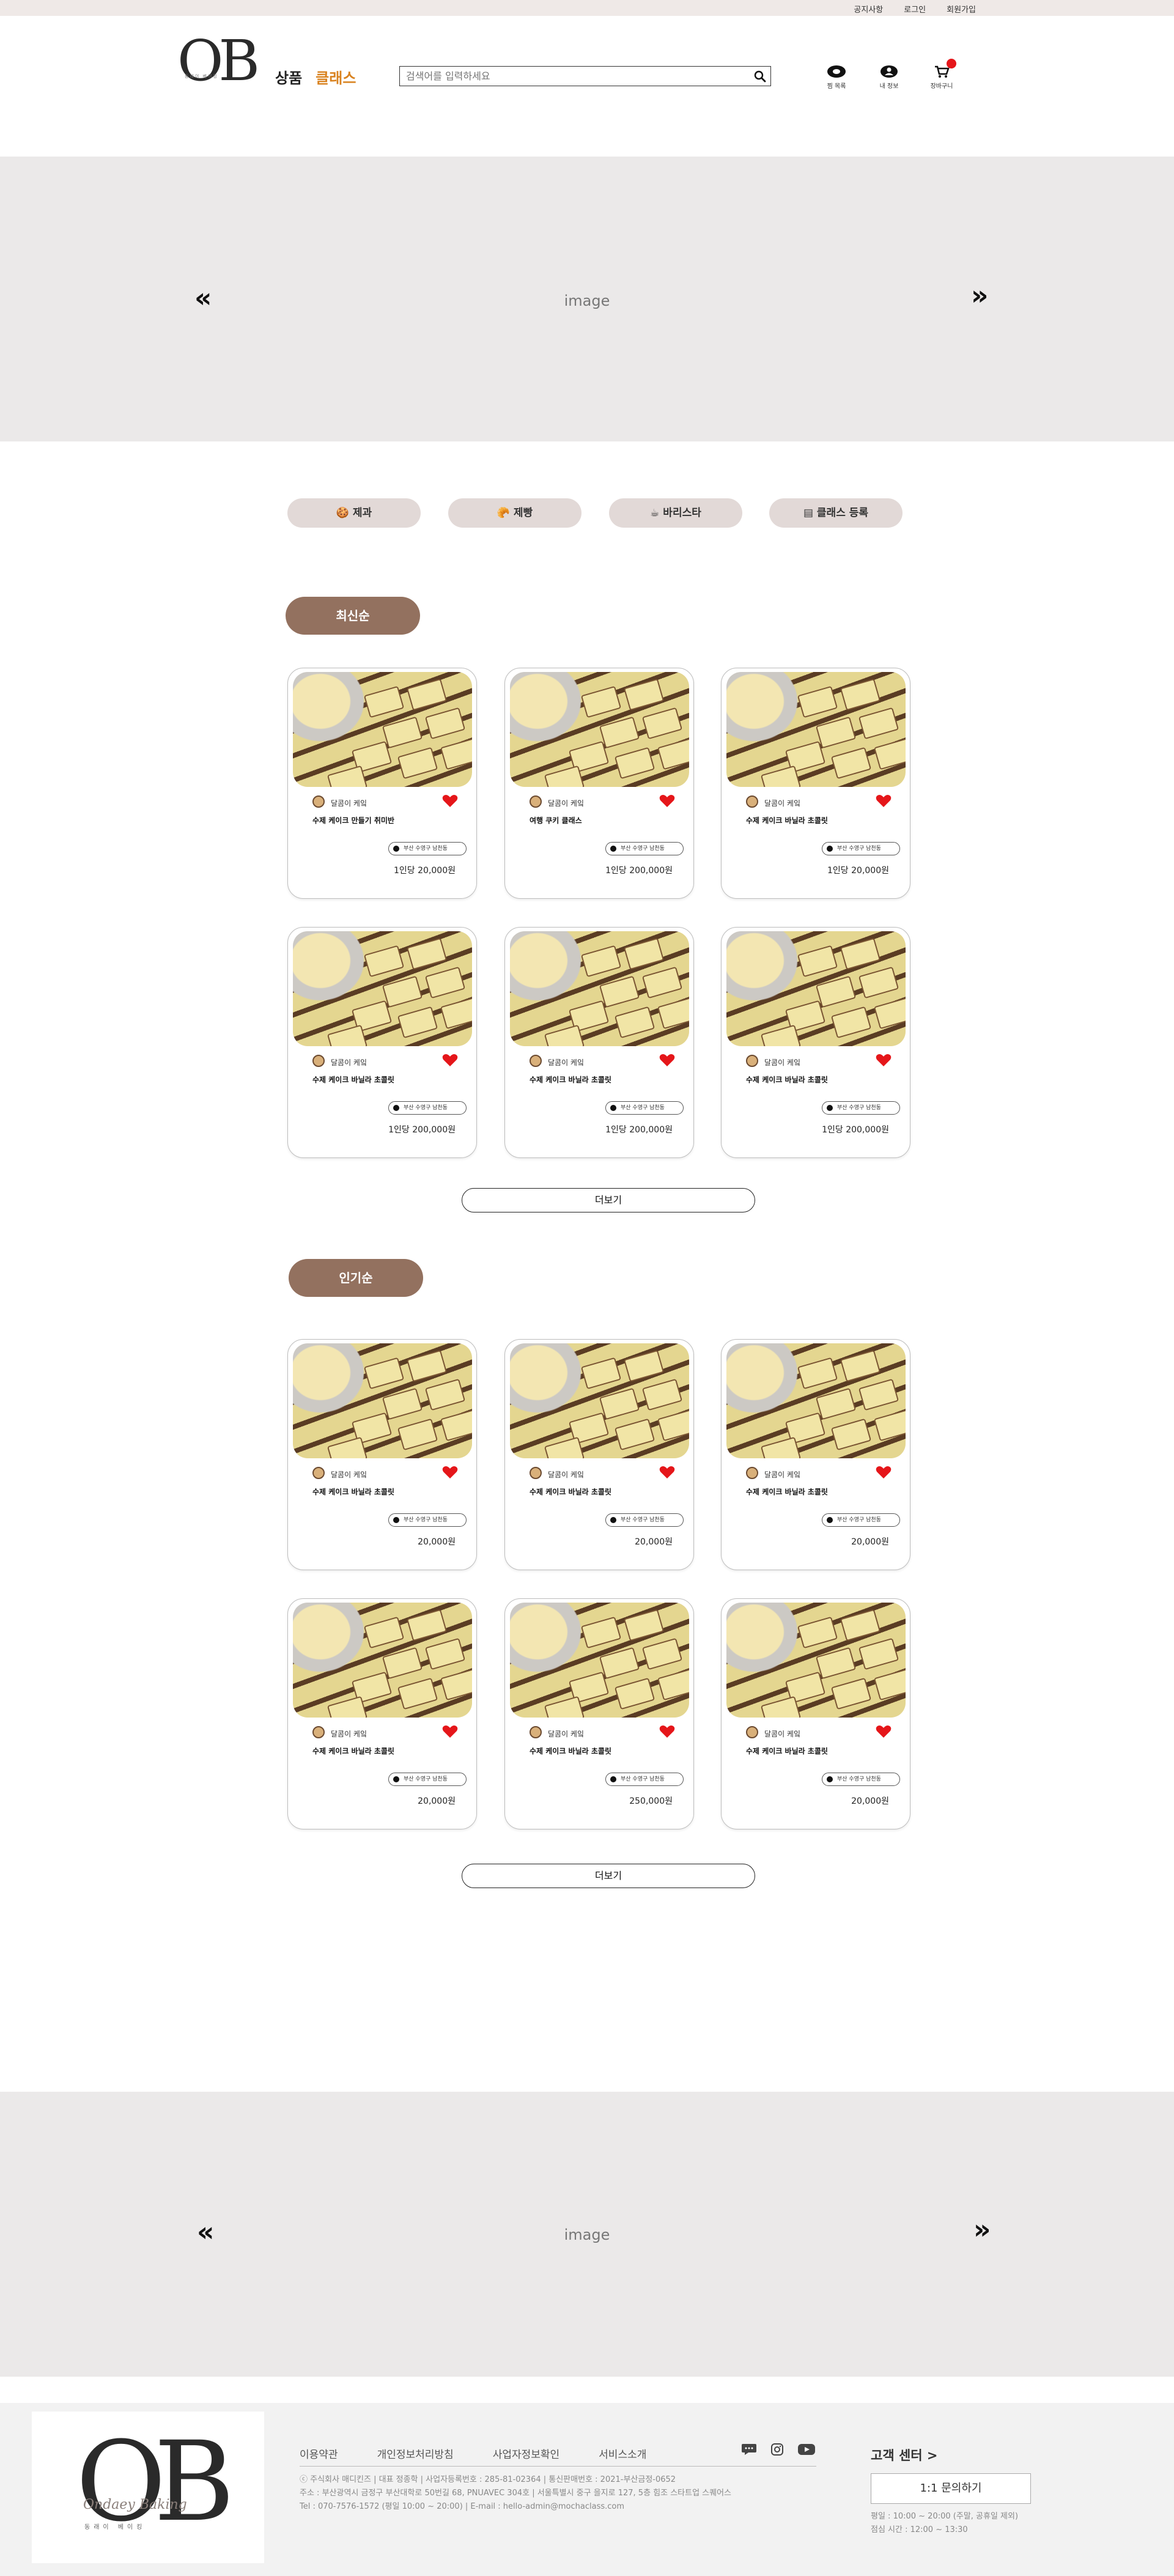 This screenshot has width=1174, height=2576. I want to click on latest-more-button: 더보기, so click(608, 1200).